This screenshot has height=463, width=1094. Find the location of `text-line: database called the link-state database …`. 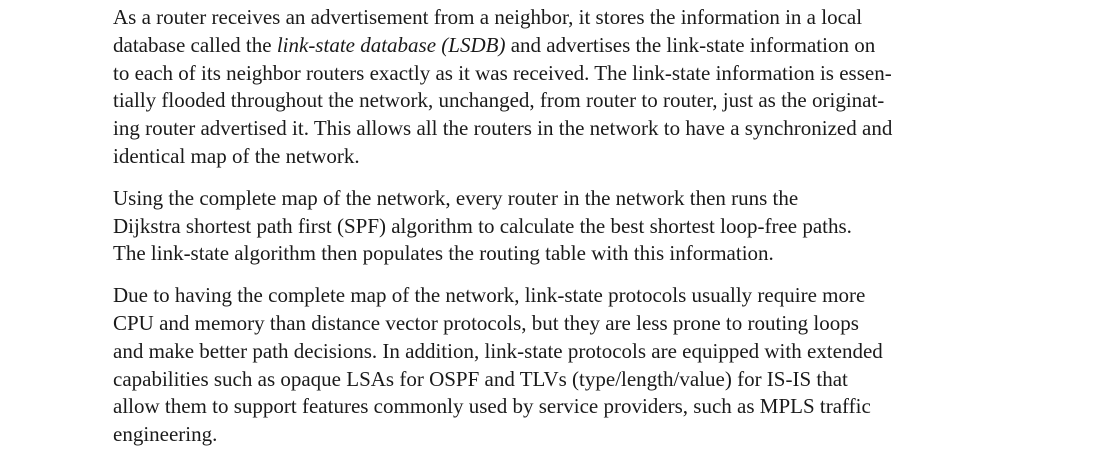

text-line: database called the link-state database … is located at coordinates (494, 44).